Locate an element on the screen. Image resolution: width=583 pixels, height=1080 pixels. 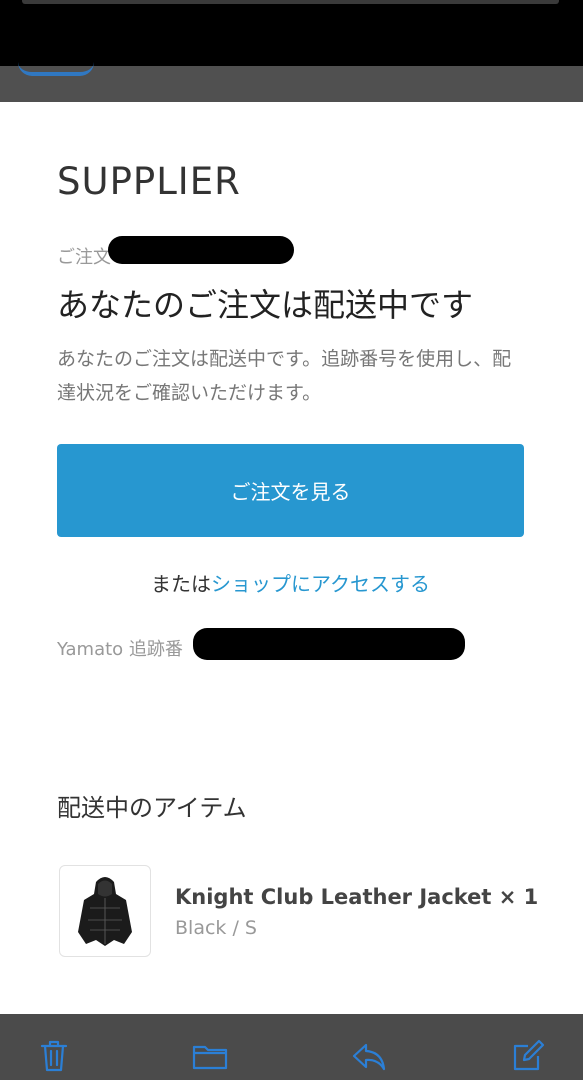
shop-access-line: またはショップにアクセスする is located at coordinates (290, 582).